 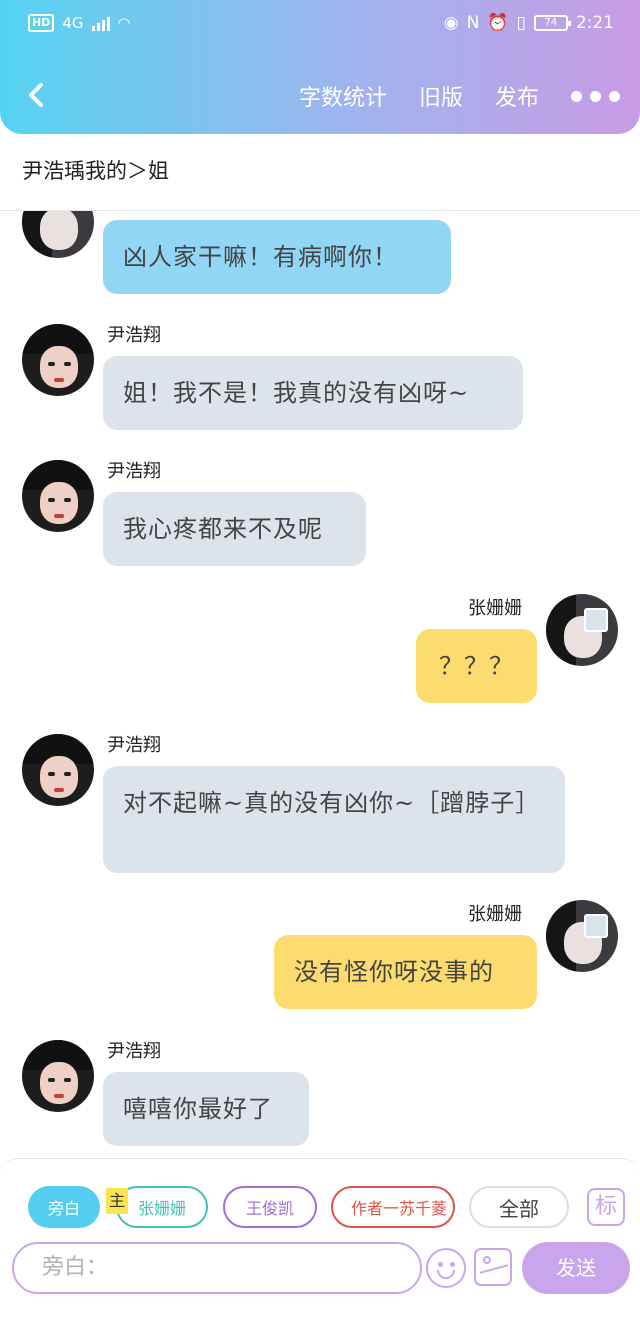 What do you see at coordinates (37, 95) in the screenshot?
I see `back-icon` at bounding box center [37, 95].